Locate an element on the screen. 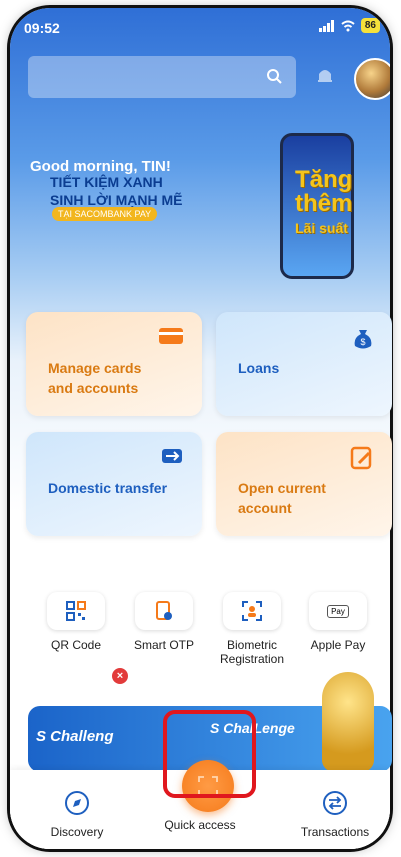  open-account-button: Open current account is located at coordinates (304, 484).